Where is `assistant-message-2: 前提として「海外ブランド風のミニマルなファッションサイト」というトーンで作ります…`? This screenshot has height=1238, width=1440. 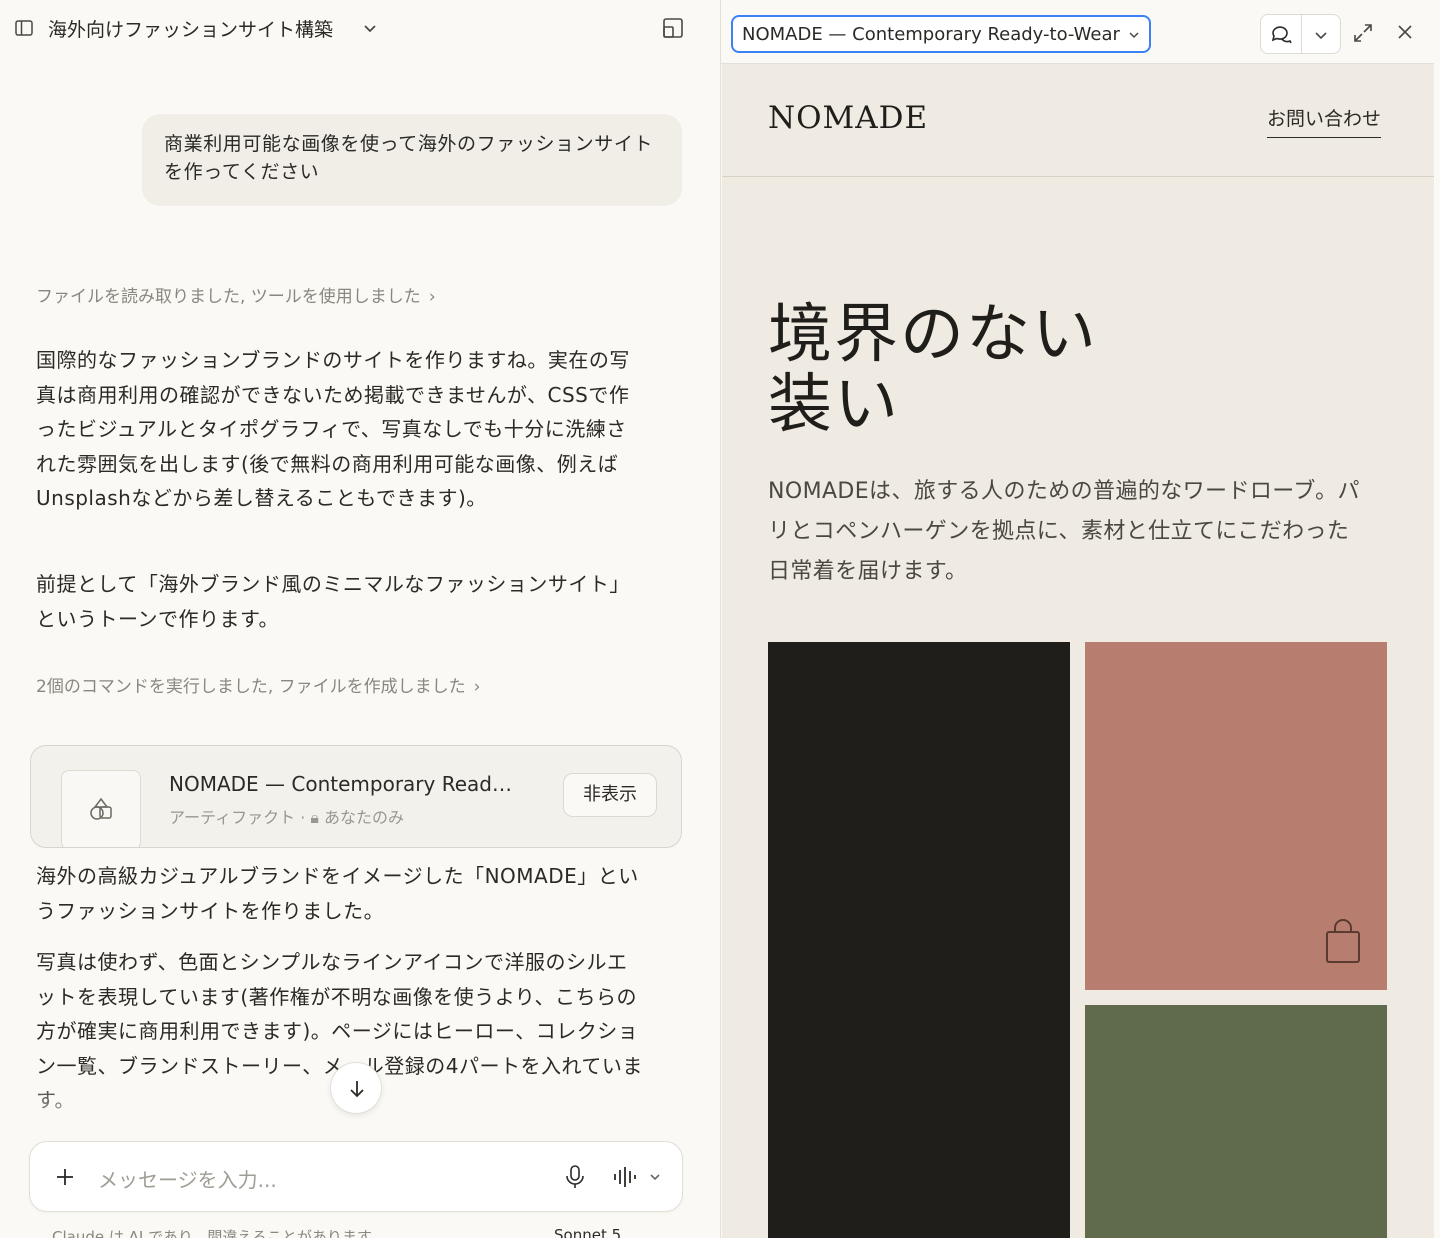 assistant-message-2: 前提として「海外ブランド風のミニマルなファッションサイト」というトーンで作ります… is located at coordinates (333, 601).